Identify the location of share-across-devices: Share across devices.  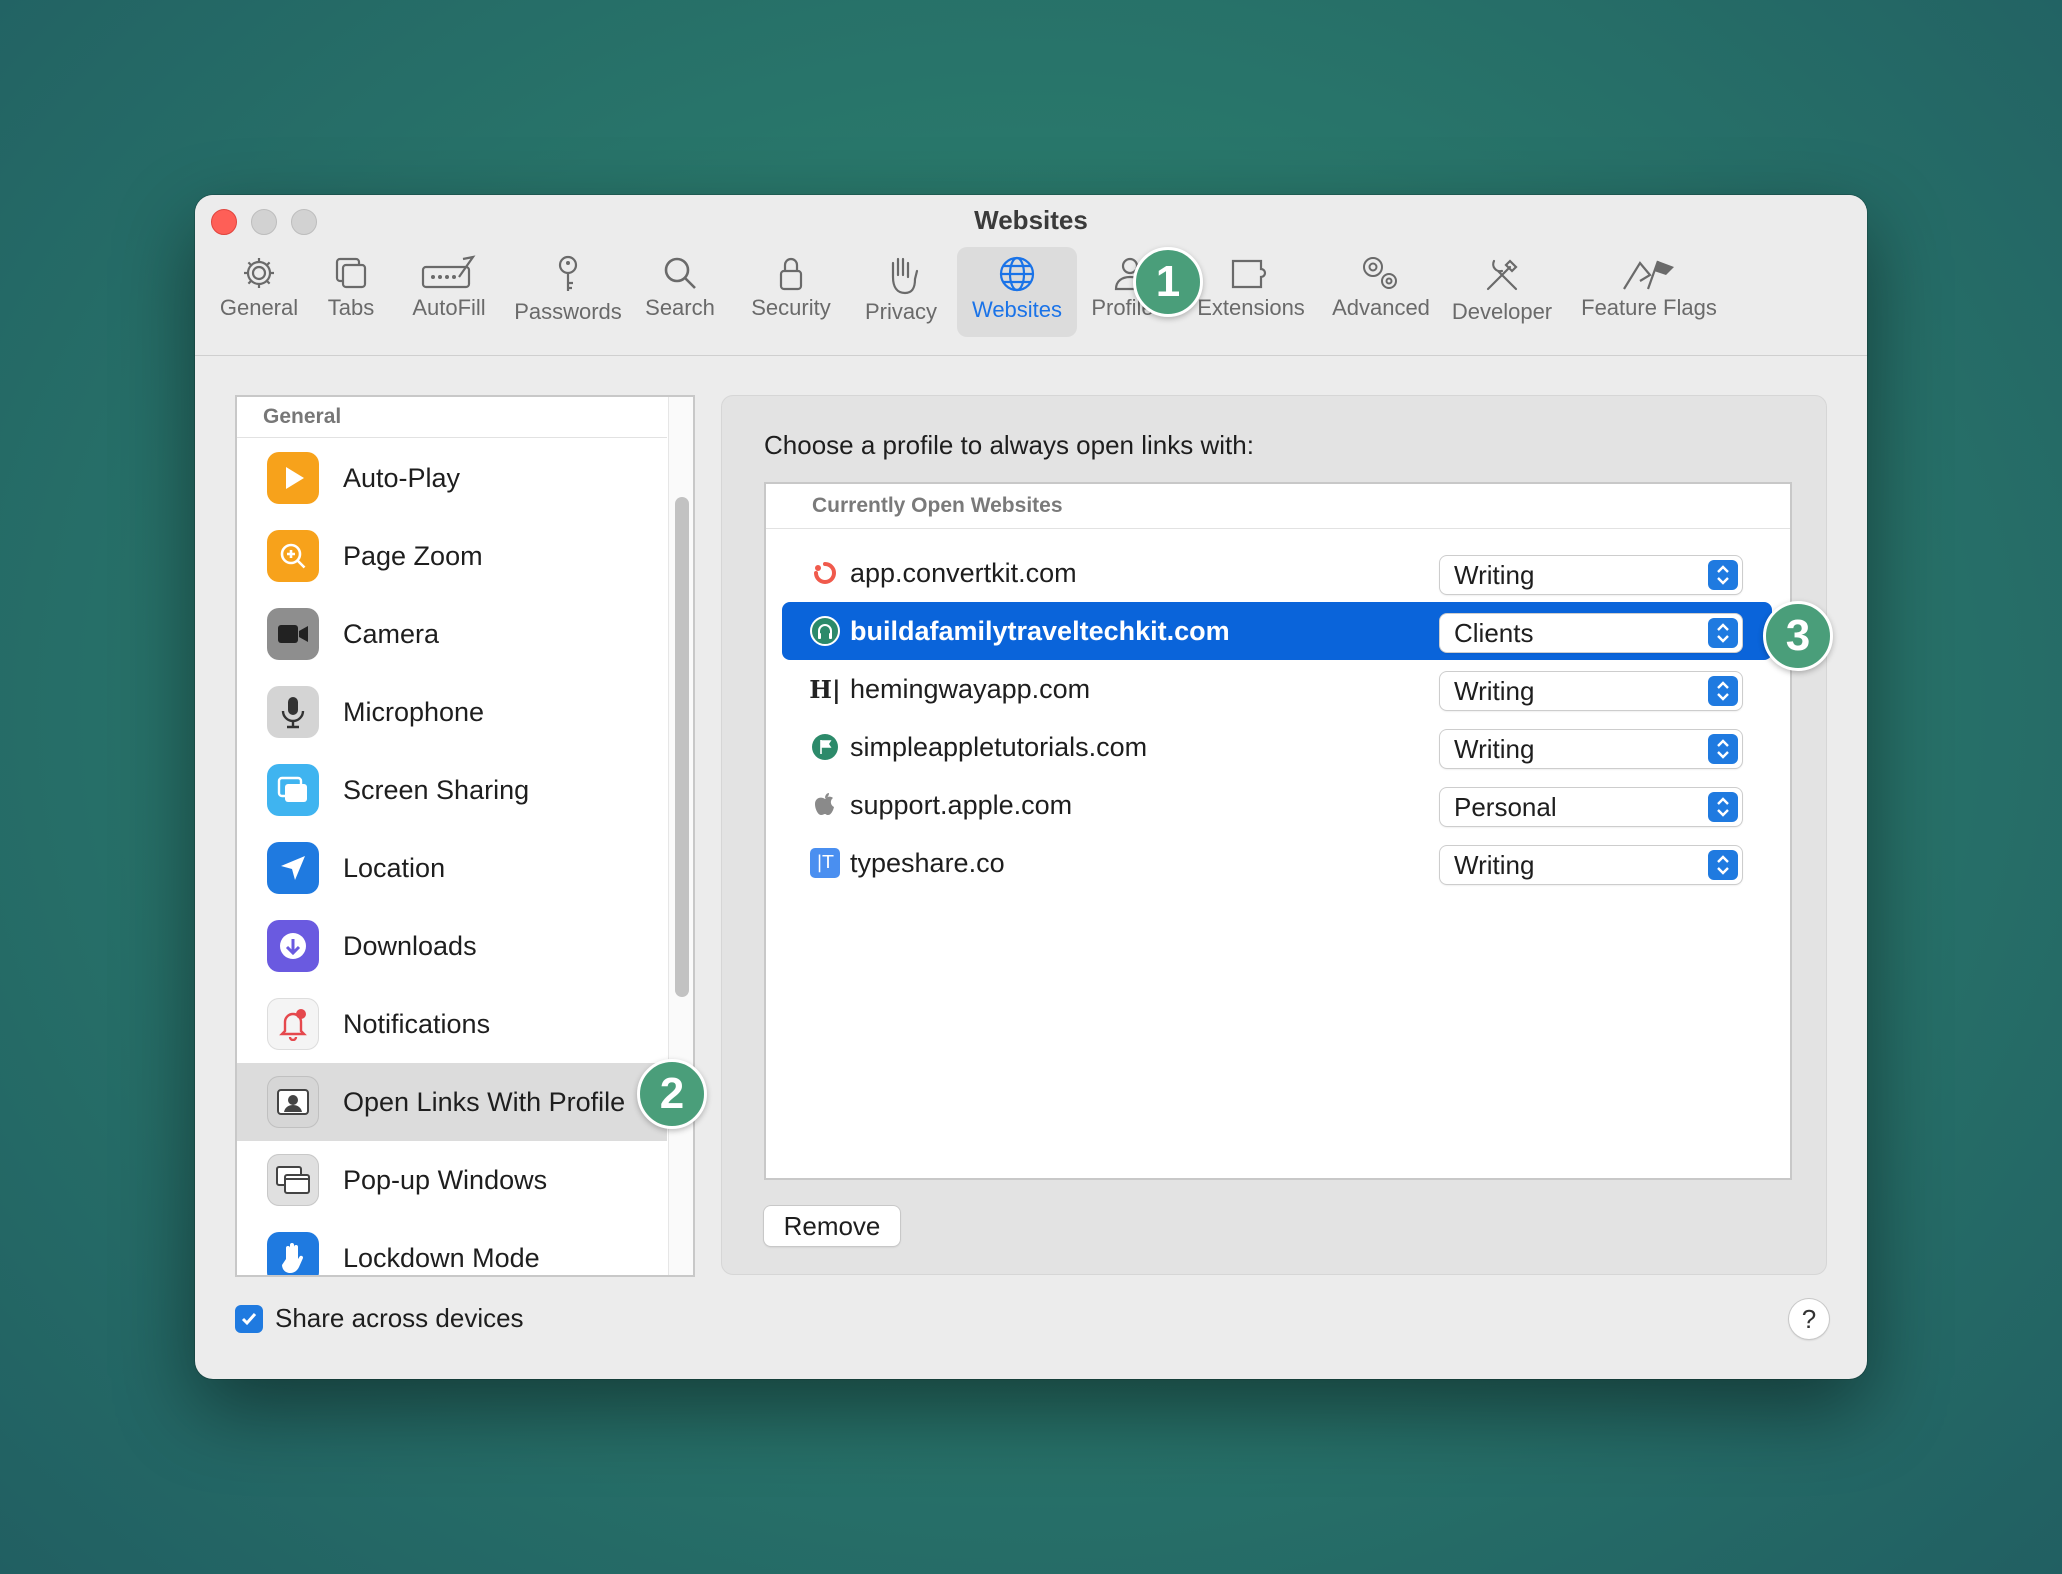
(379, 1318).